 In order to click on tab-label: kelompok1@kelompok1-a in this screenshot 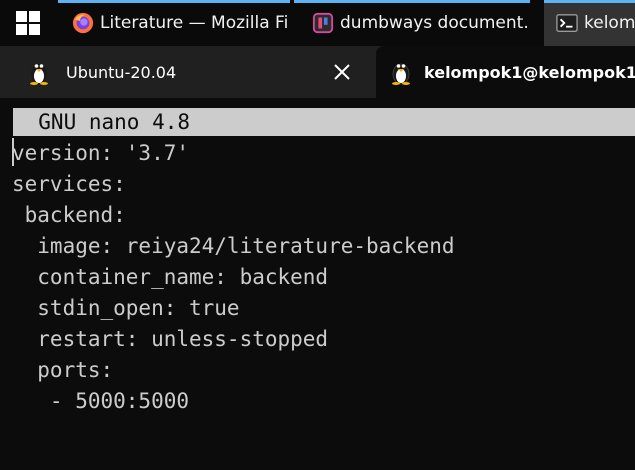, I will do `click(529, 72)`.